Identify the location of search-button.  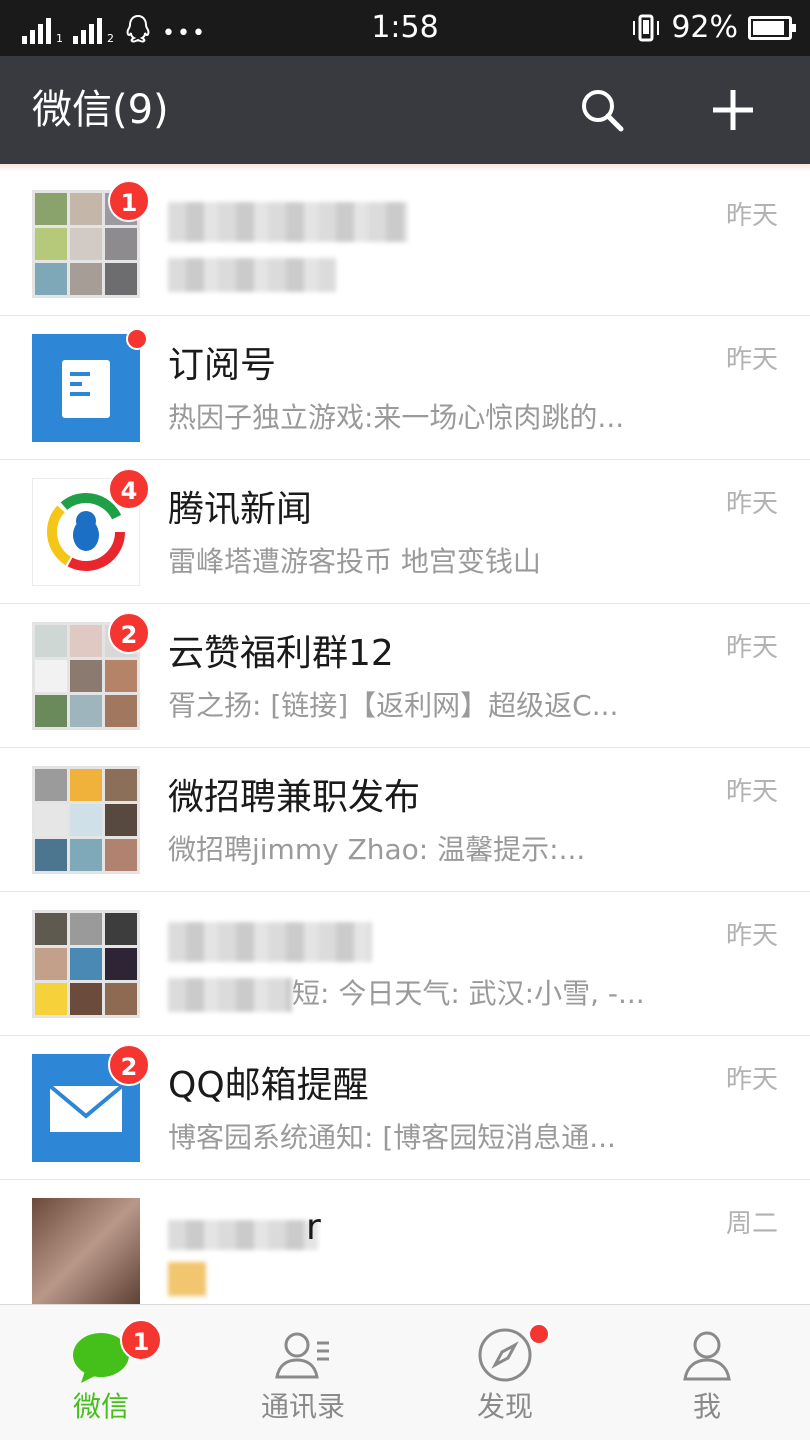
(602, 110).